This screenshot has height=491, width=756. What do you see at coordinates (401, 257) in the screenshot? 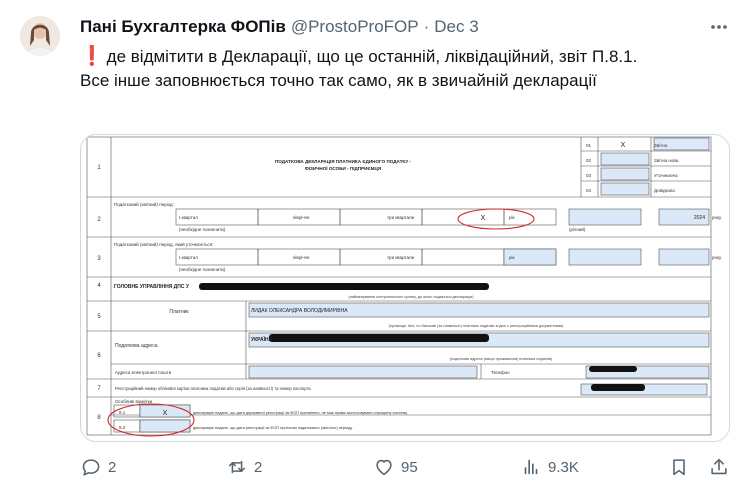
I see `row3-cell-3: три квартали` at bounding box center [401, 257].